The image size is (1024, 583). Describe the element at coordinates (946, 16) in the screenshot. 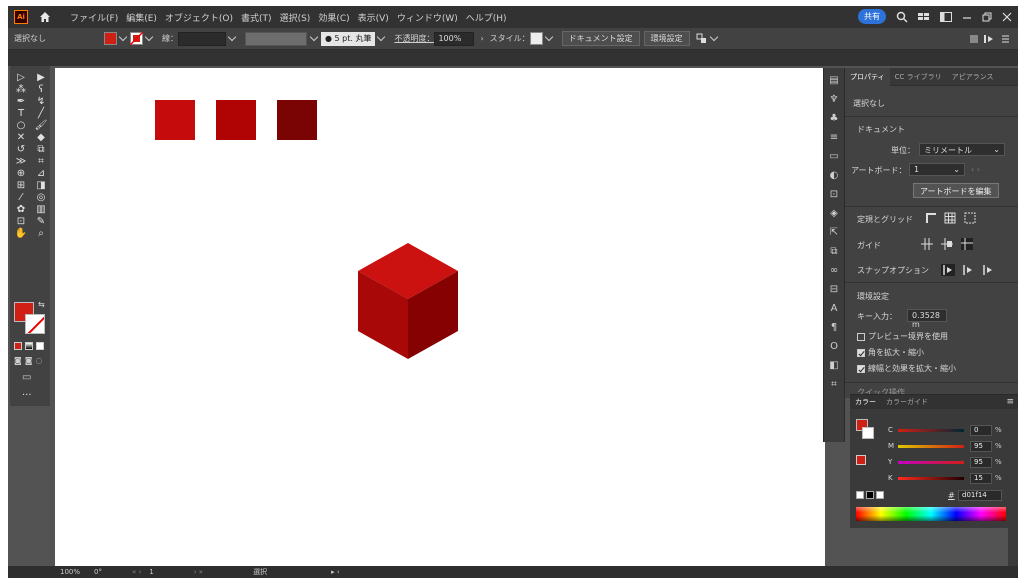

I see `workspace-icon` at that location.